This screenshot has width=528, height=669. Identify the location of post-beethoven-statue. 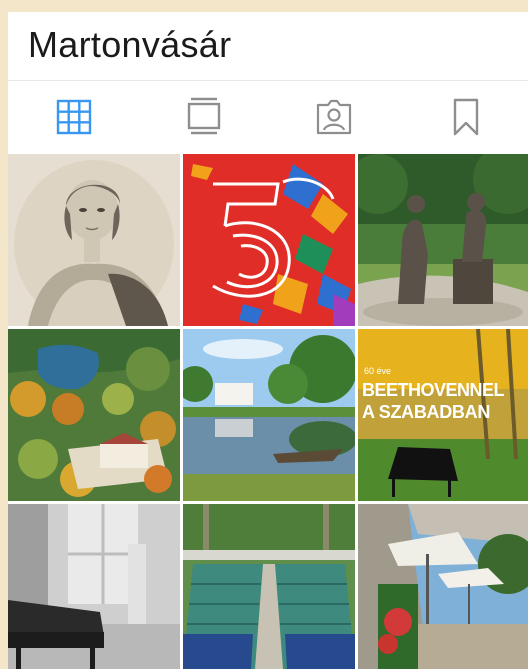
(443, 240).